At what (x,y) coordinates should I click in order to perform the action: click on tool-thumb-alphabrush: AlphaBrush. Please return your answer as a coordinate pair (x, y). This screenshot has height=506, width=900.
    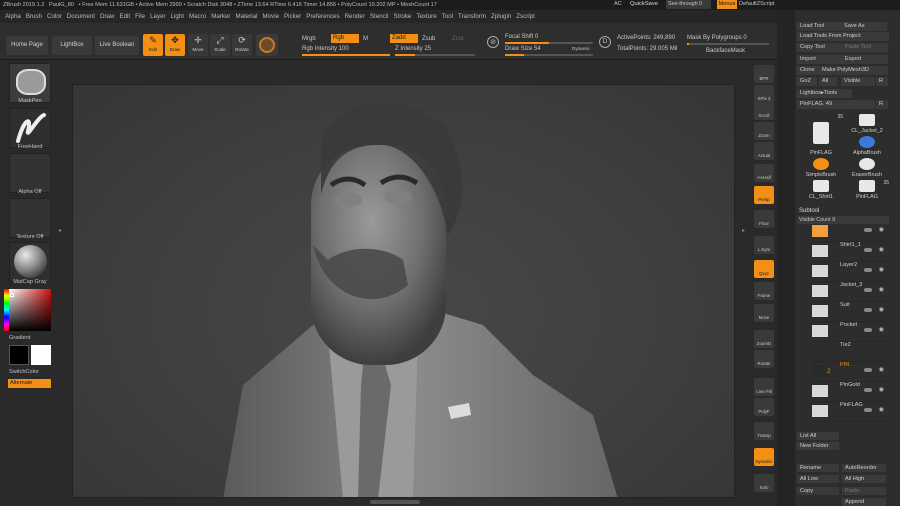
    Looking at the image, I should click on (867, 147).